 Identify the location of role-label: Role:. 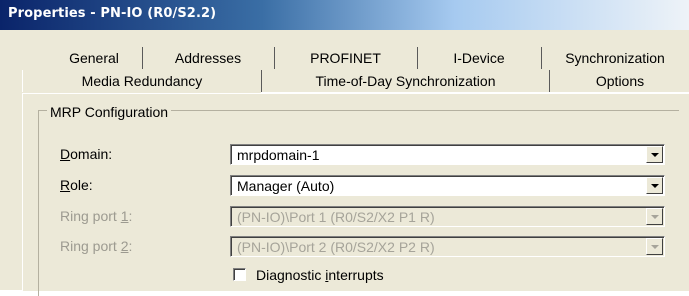
(76, 185).